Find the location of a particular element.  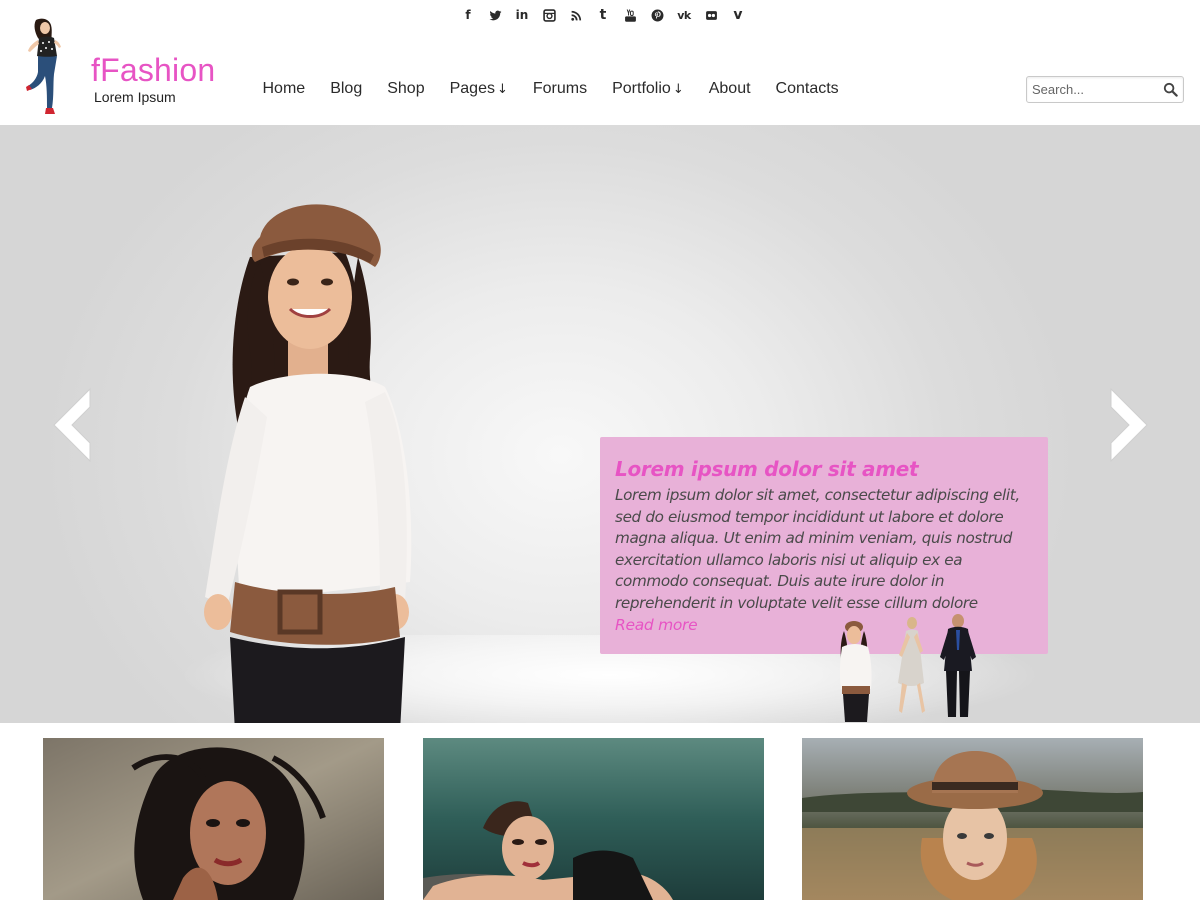

nav-portfolio: Portfolio ↓ is located at coordinates (648, 89).